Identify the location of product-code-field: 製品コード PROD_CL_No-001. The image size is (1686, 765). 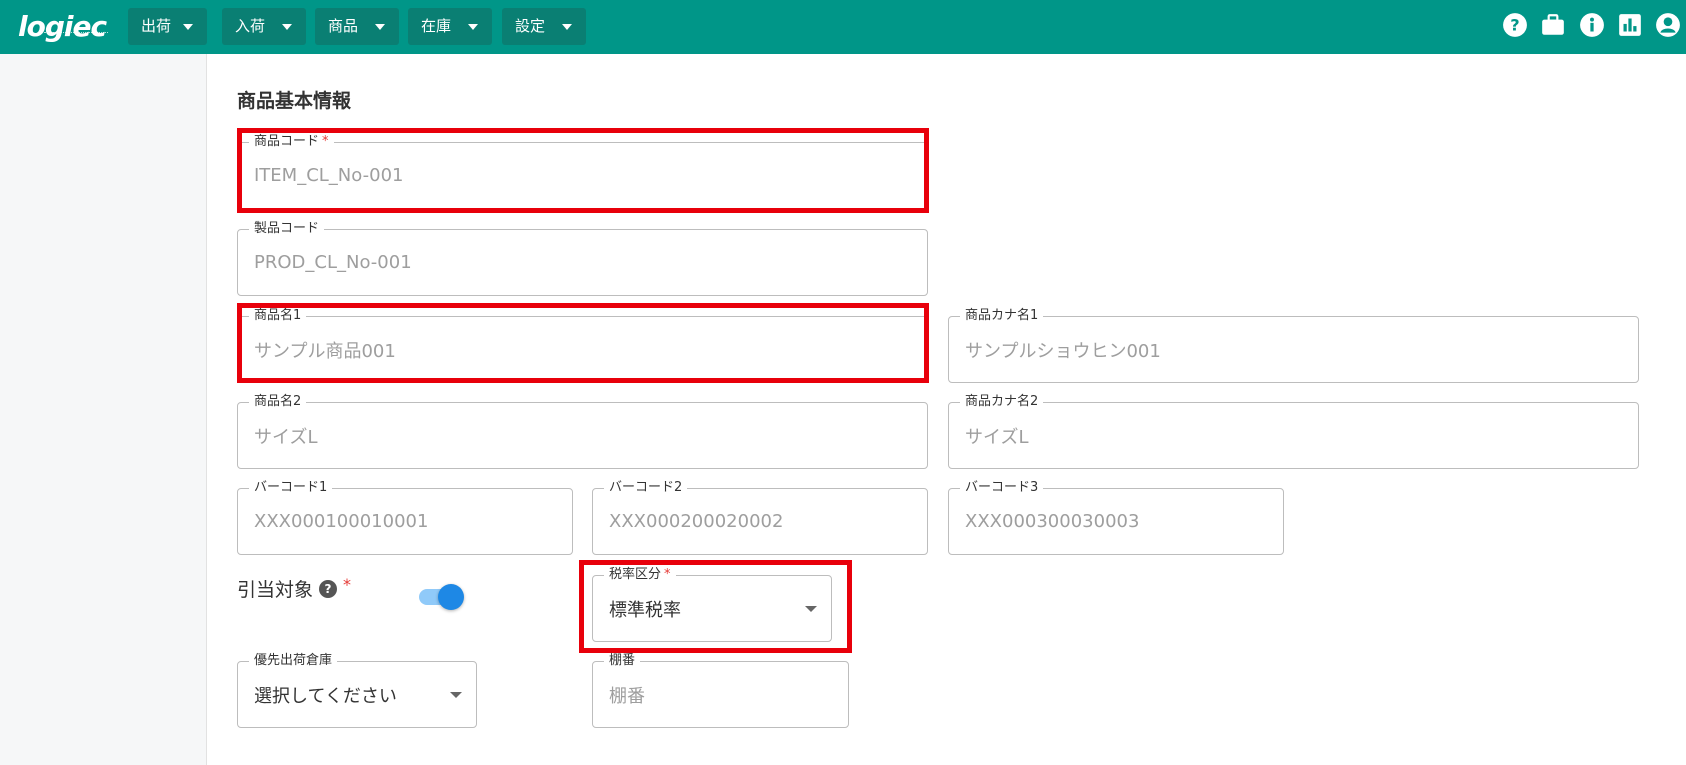
(582, 258).